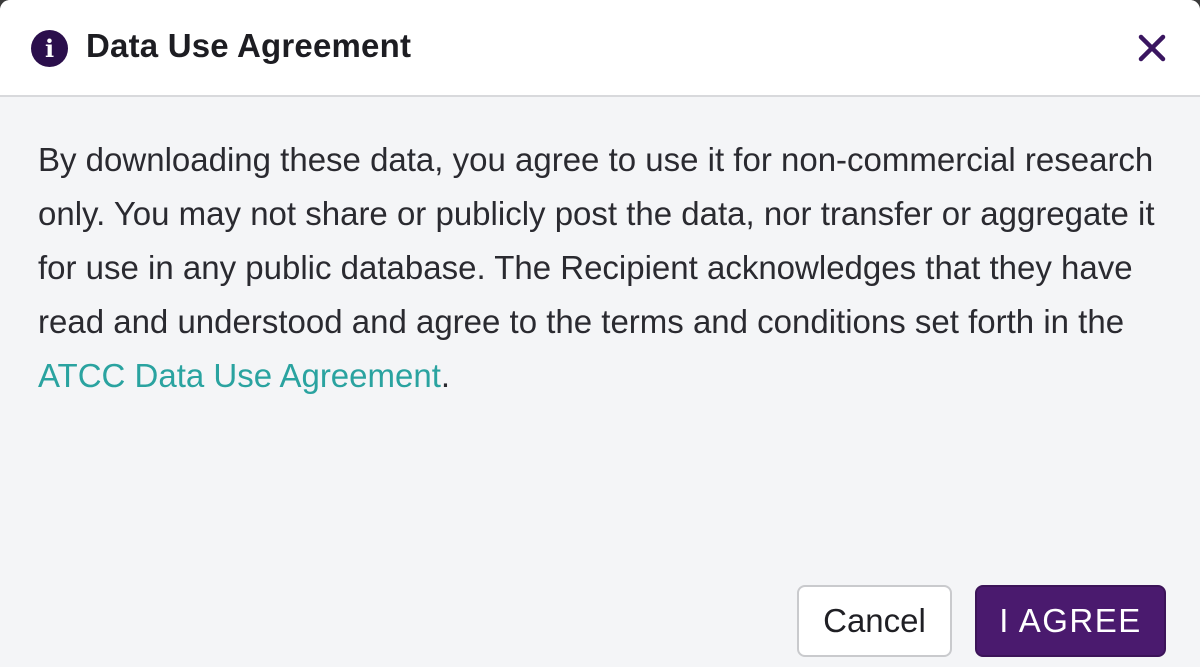 The height and width of the screenshot is (667, 1200). I want to click on close-icon, so click(1152, 48).